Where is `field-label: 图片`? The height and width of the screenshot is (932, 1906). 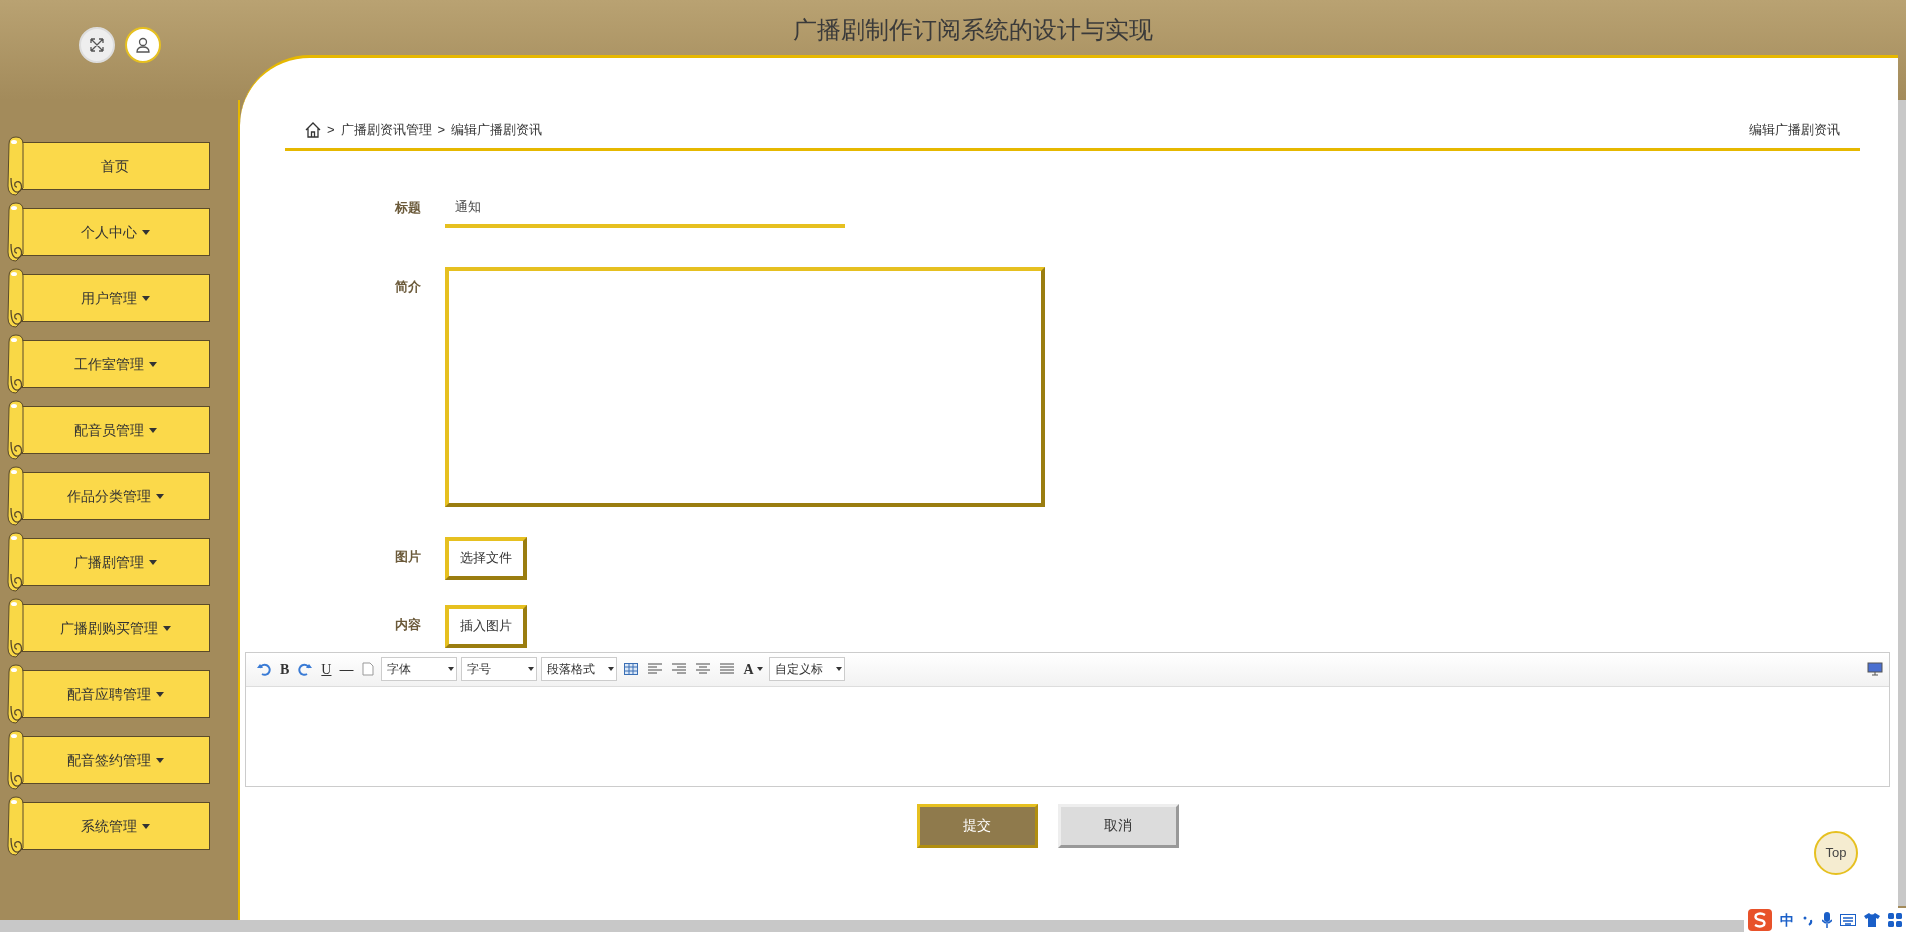
field-label: 图片 is located at coordinates (408, 556).